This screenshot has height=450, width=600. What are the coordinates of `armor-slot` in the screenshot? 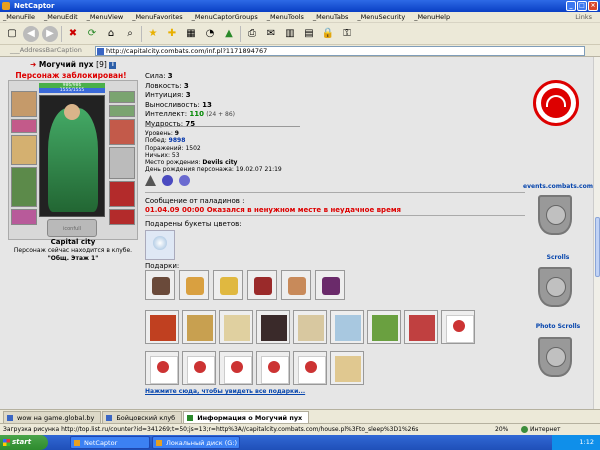 It's located at (24, 187).